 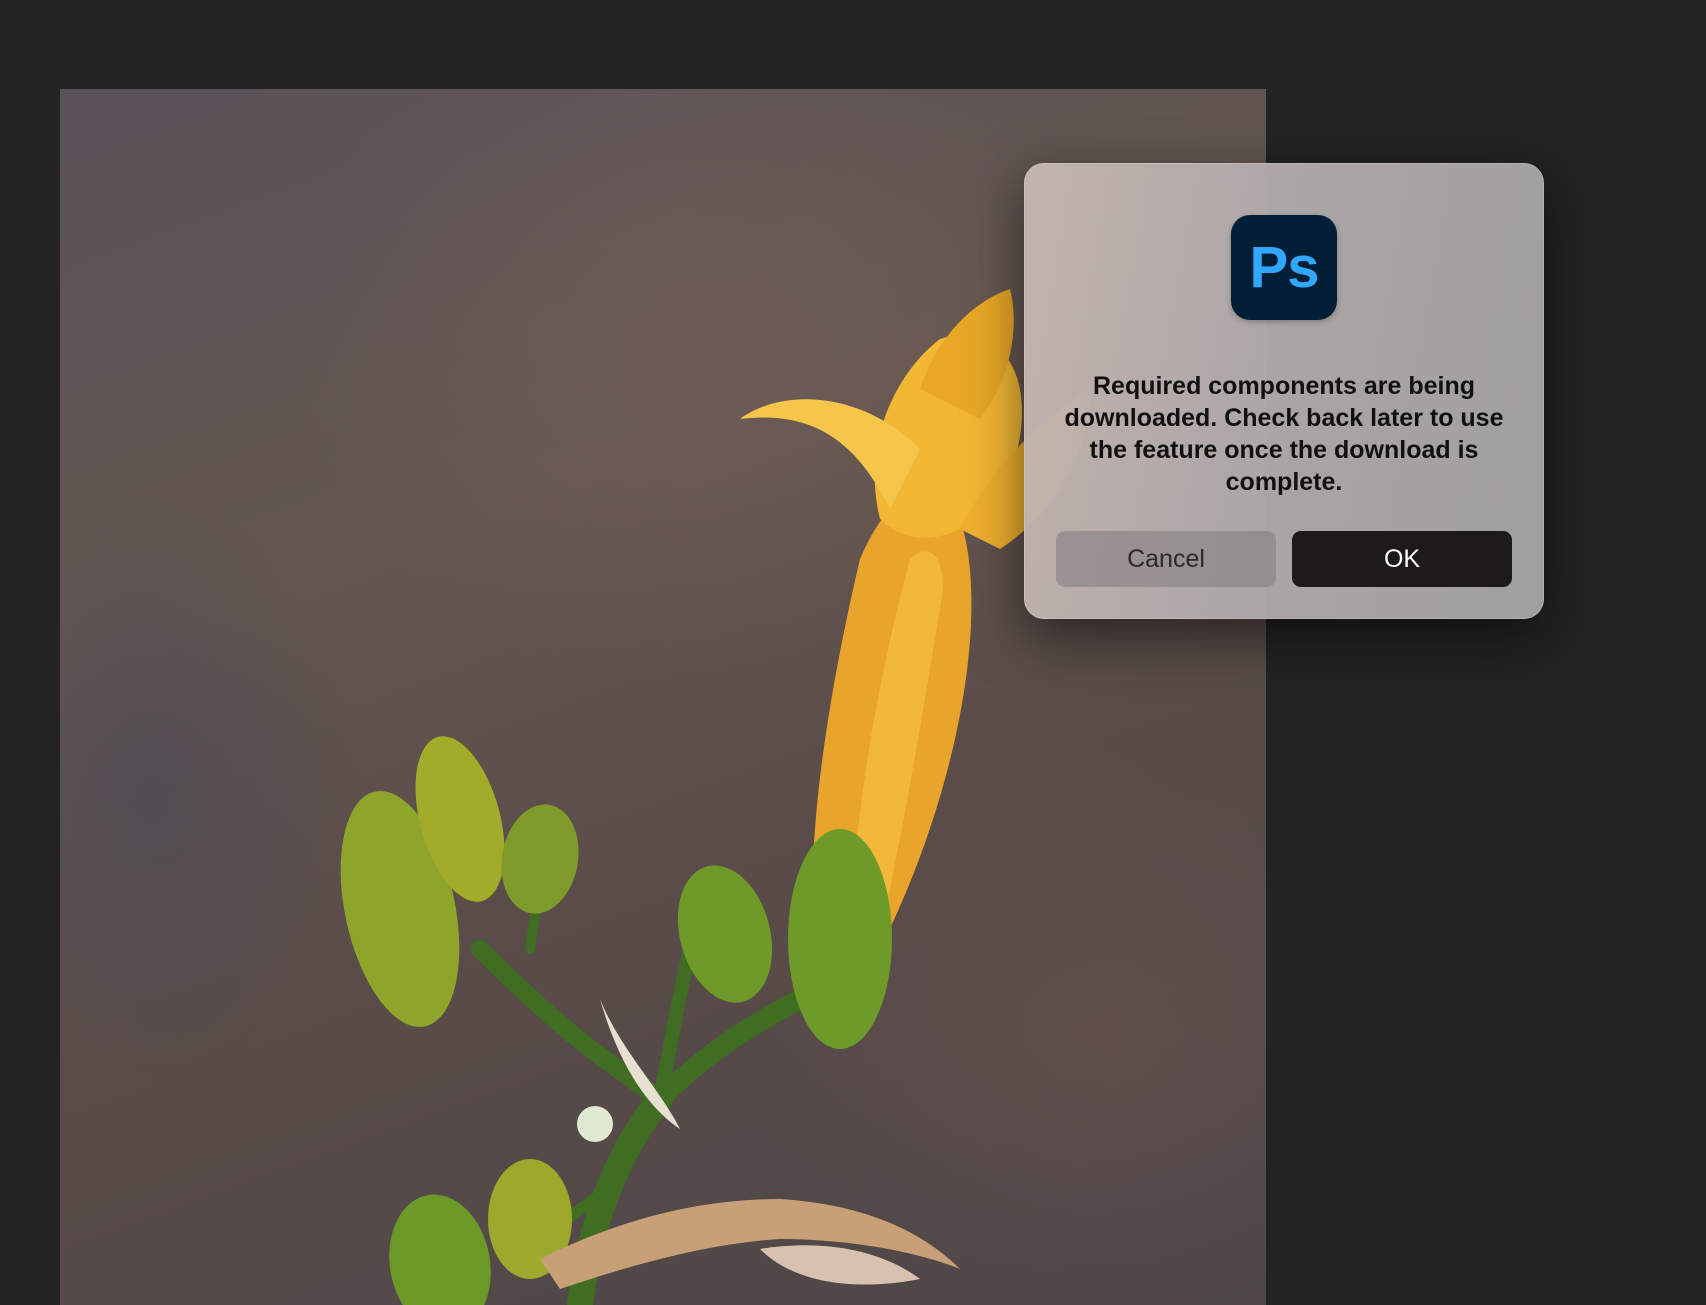 What do you see at coordinates (1166, 559) in the screenshot?
I see `cancel-button: Cancel` at bounding box center [1166, 559].